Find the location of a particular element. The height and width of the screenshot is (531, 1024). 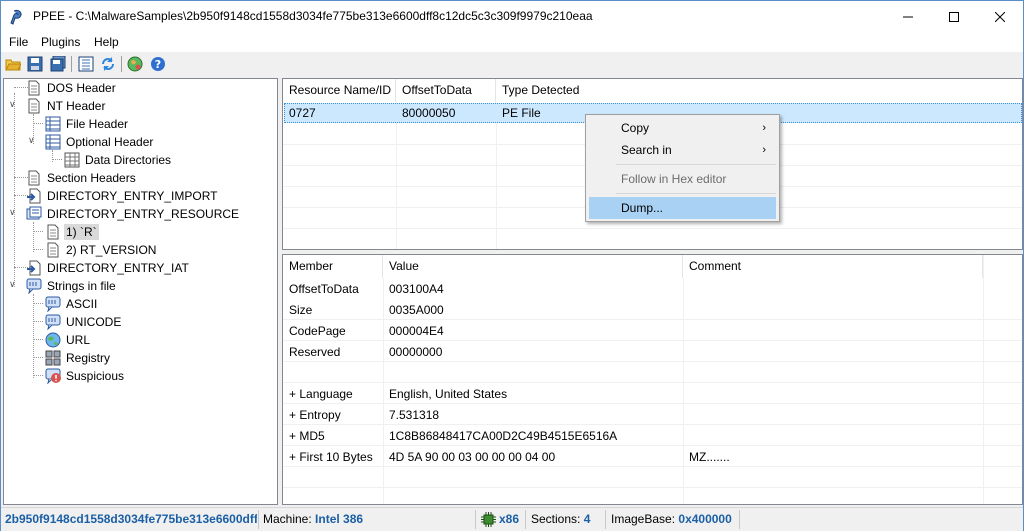

menu-bar: File Plugins Help is located at coordinates (512, 42).